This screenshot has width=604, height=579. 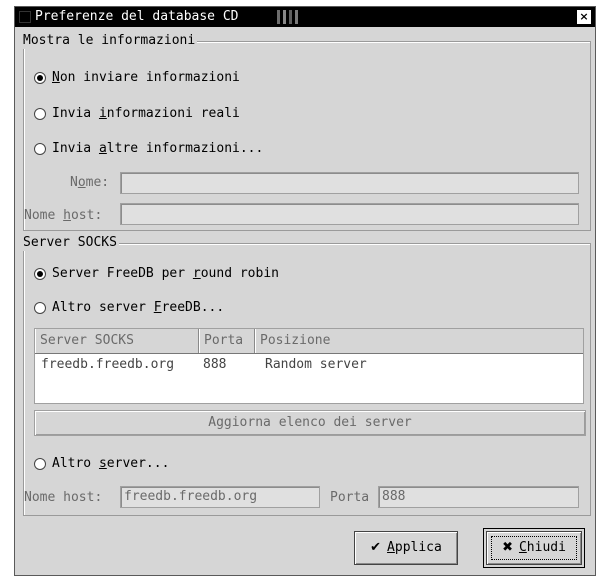 What do you see at coordinates (227, 341) in the screenshot?
I see `column-header-port: Porta` at bounding box center [227, 341].